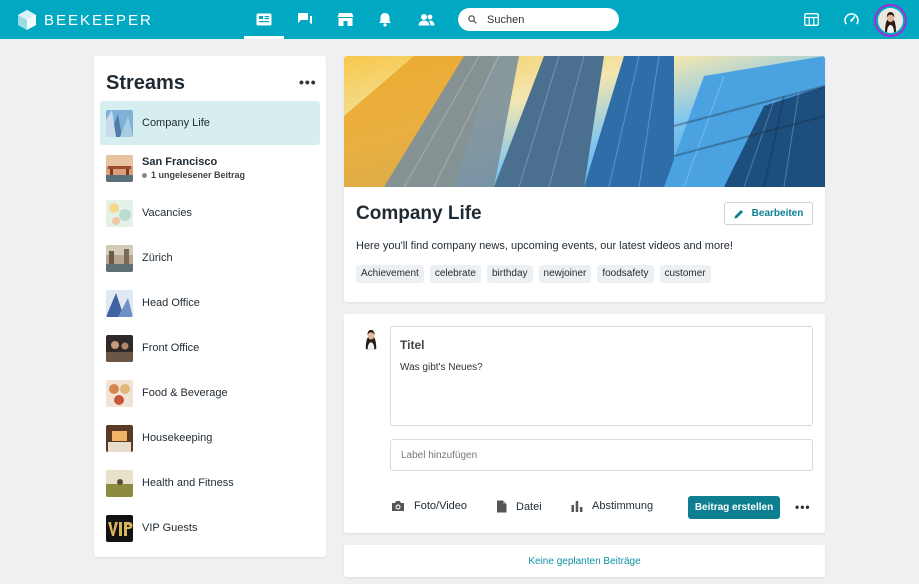 Image resolution: width=919 pixels, height=584 pixels. I want to click on newspaper-icon, so click(264, 19).